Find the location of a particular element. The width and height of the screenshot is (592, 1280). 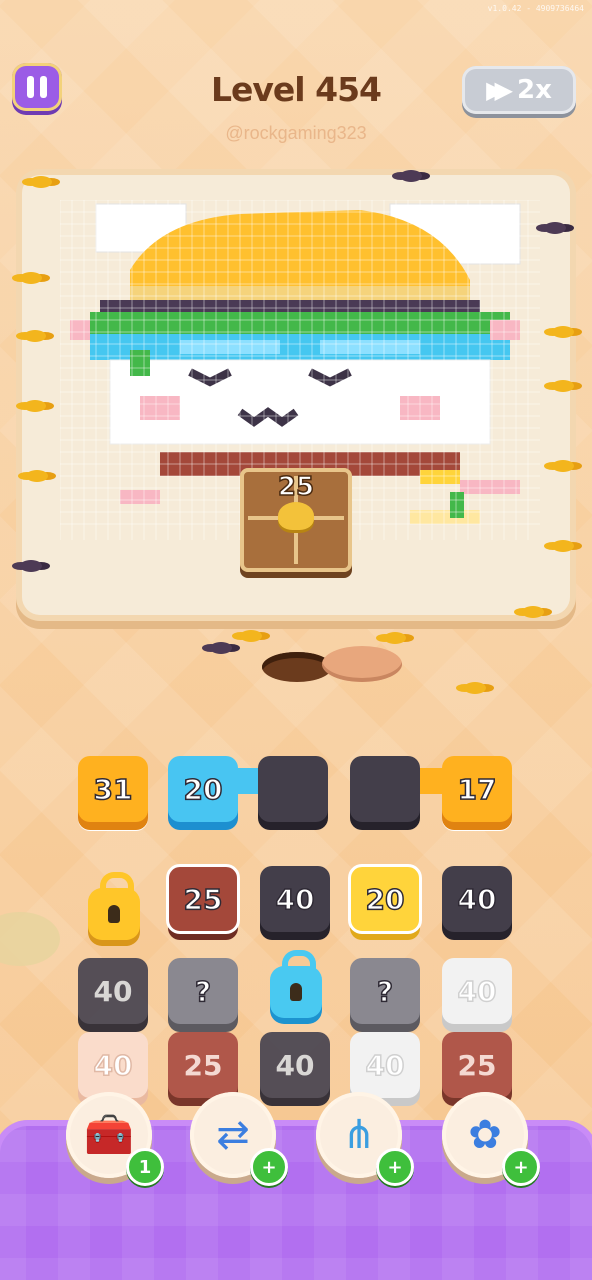

crate-count: 25 is located at coordinates (296, 487).